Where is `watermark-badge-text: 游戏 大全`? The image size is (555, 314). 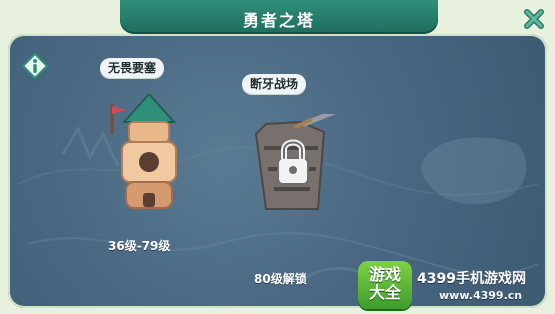
watermark-badge-text: 游戏 大全 is located at coordinates (384, 283).